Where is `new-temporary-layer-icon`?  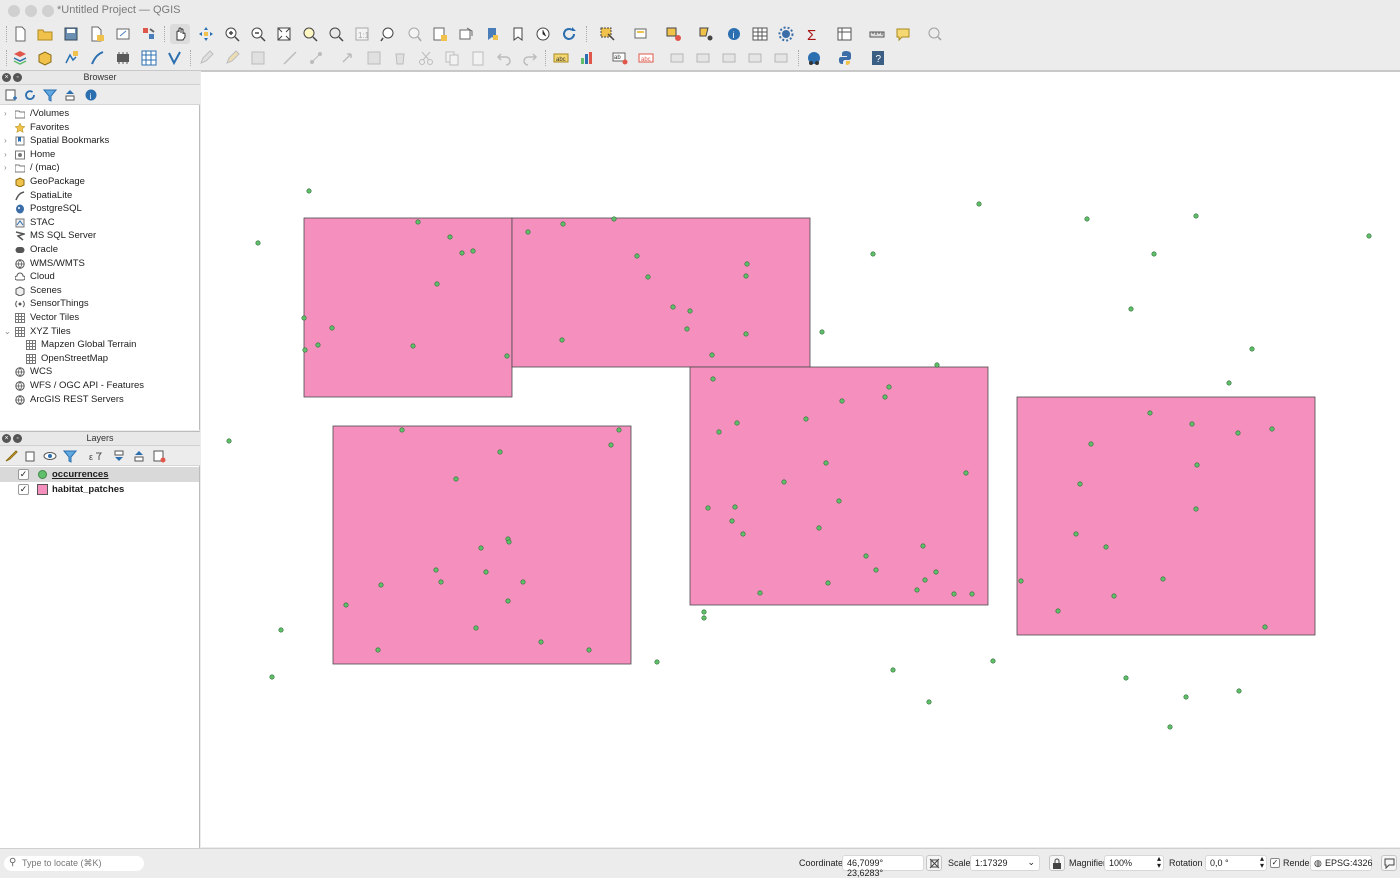
new-temporary-layer-icon is located at coordinates (123, 58).